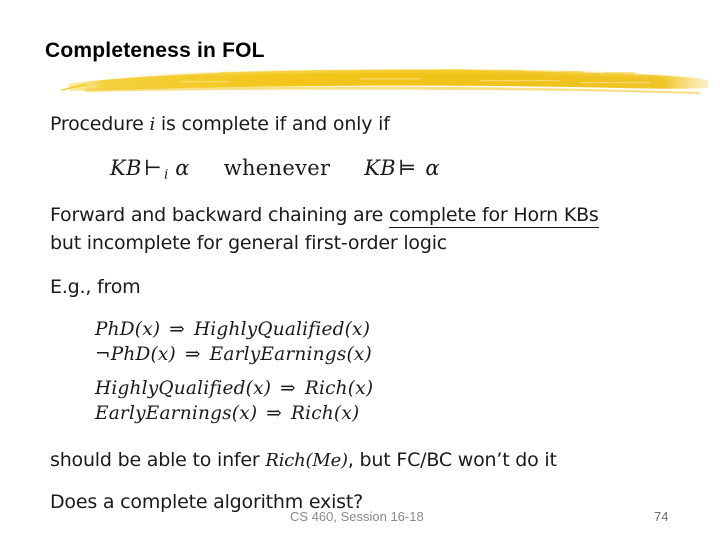  I want to click on rule-item: PhD(x) ⇒ HighlyQualified(x), so click(232, 329).